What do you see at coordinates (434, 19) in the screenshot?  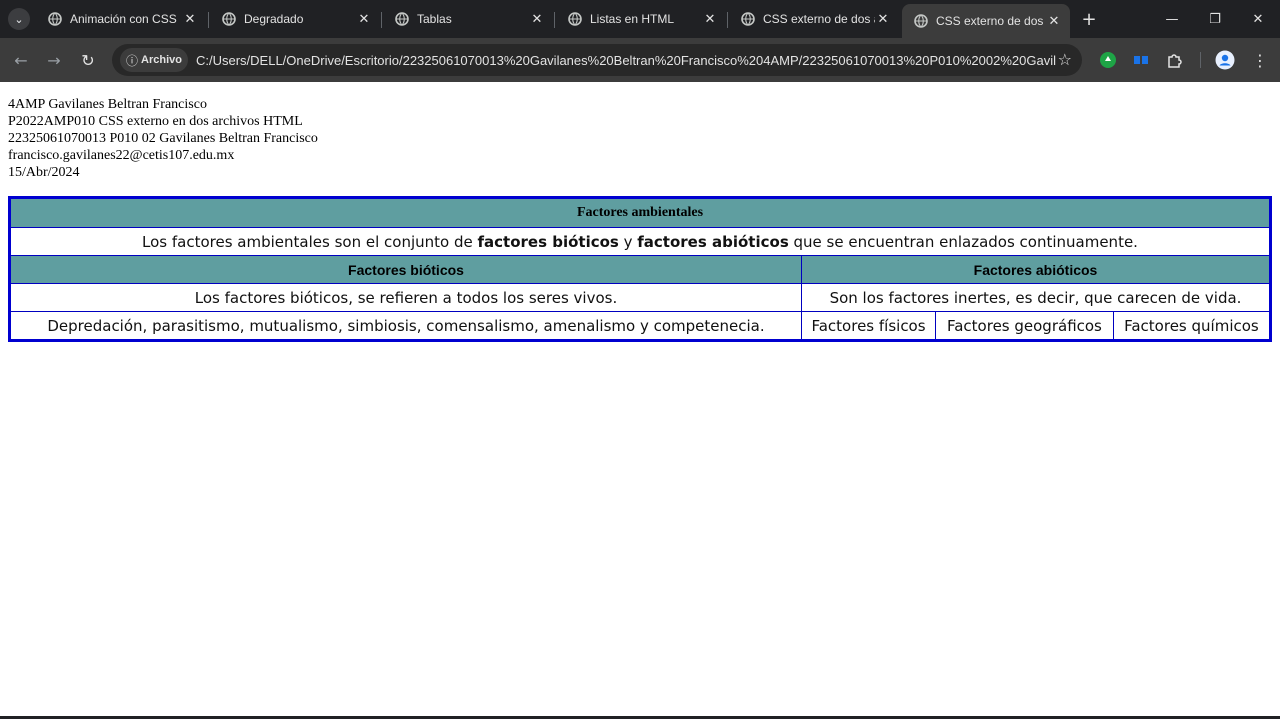 I see `tab-title: Tablas` at bounding box center [434, 19].